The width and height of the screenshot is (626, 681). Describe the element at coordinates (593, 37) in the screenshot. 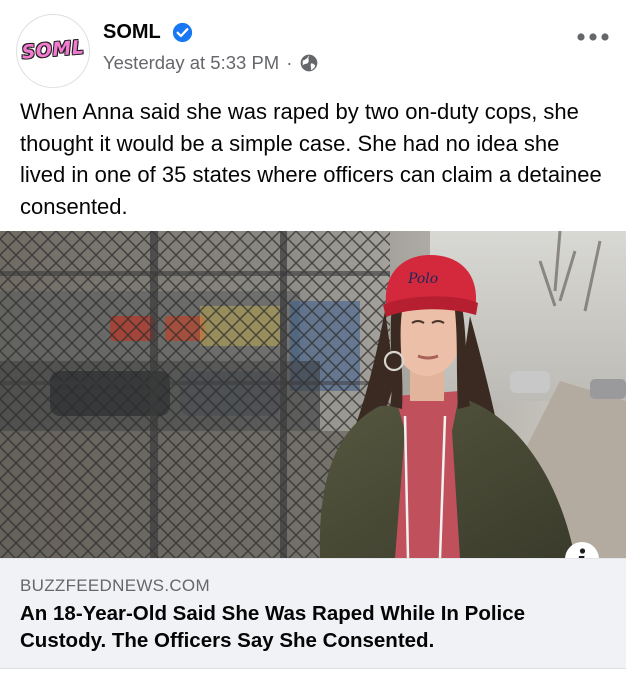

I see `more-options-icon` at that location.